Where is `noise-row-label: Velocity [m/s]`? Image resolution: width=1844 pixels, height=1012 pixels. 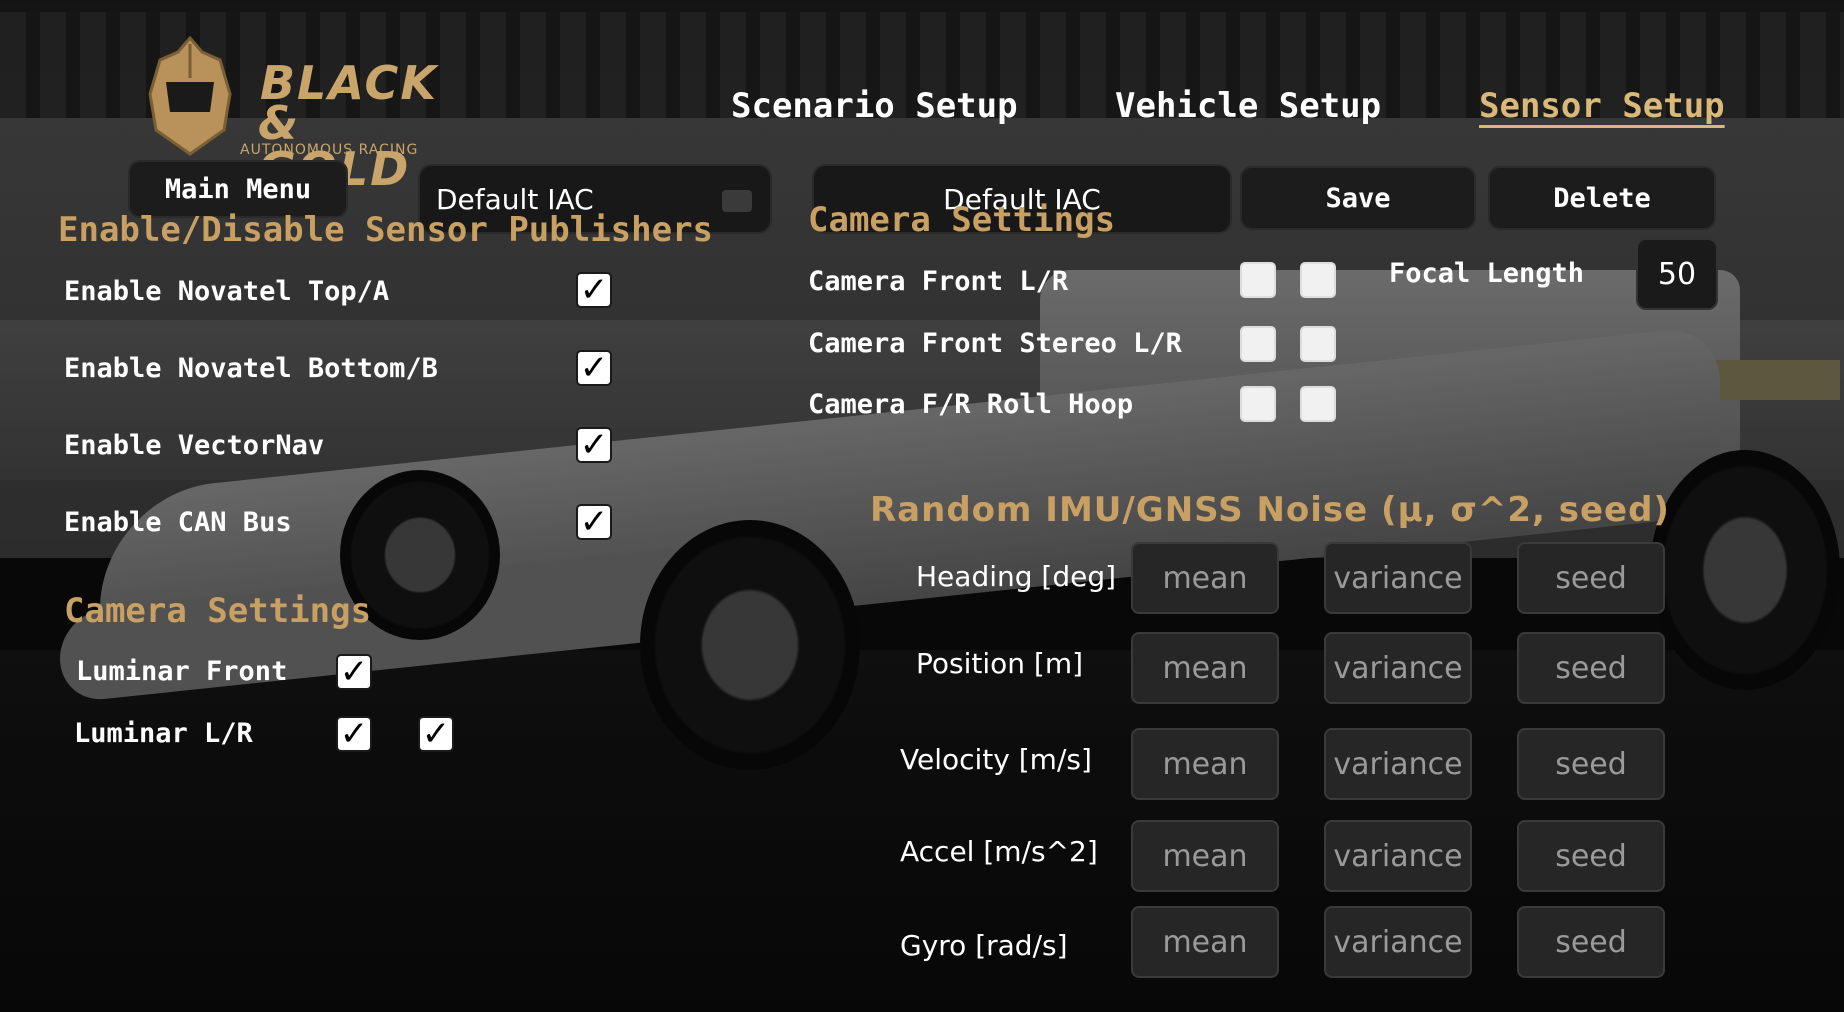 noise-row-label: Velocity [m/s] is located at coordinates (996, 759).